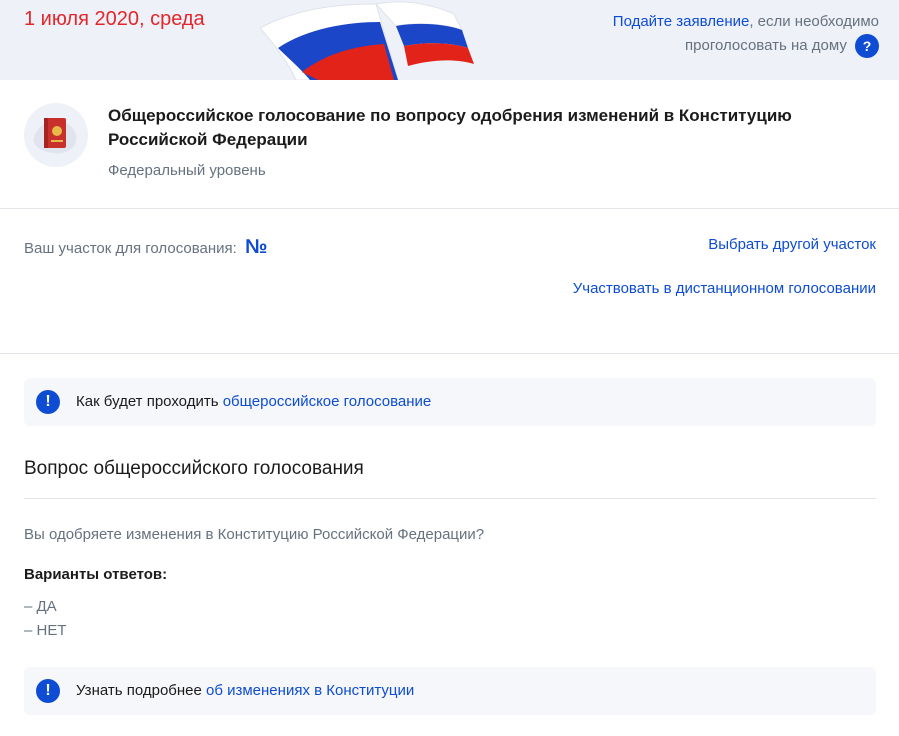 The width and height of the screenshot is (899, 736). What do you see at coordinates (310, 690) in the screenshot?
I see `amendments-link: об изменениях в Конституции` at bounding box center [310, 690].